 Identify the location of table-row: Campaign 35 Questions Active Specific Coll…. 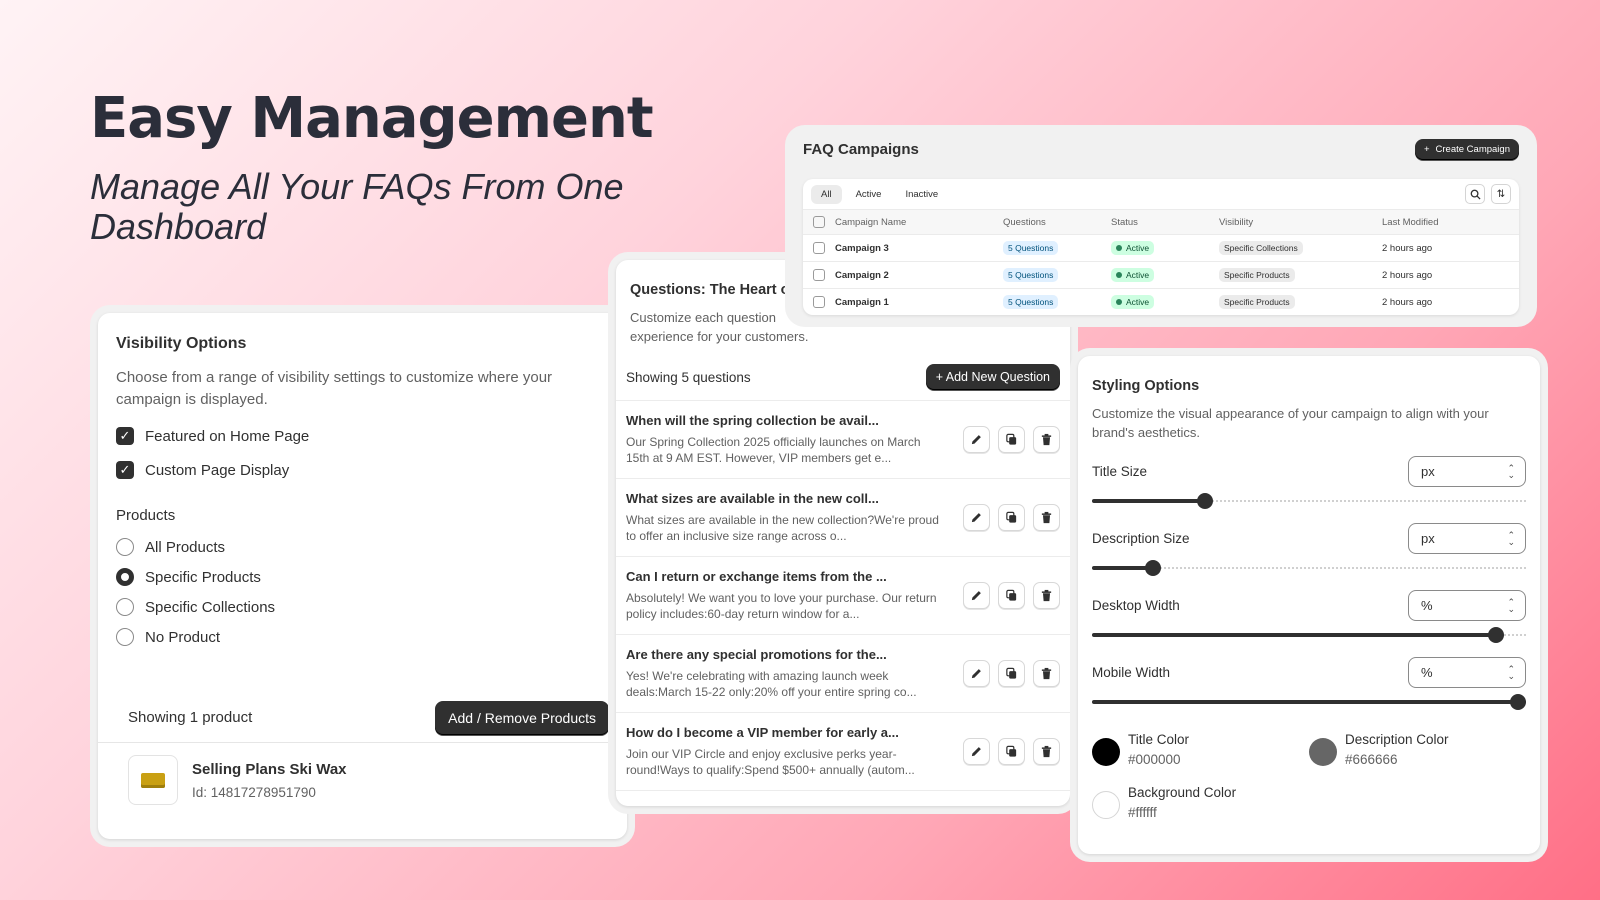
(1161, 248).